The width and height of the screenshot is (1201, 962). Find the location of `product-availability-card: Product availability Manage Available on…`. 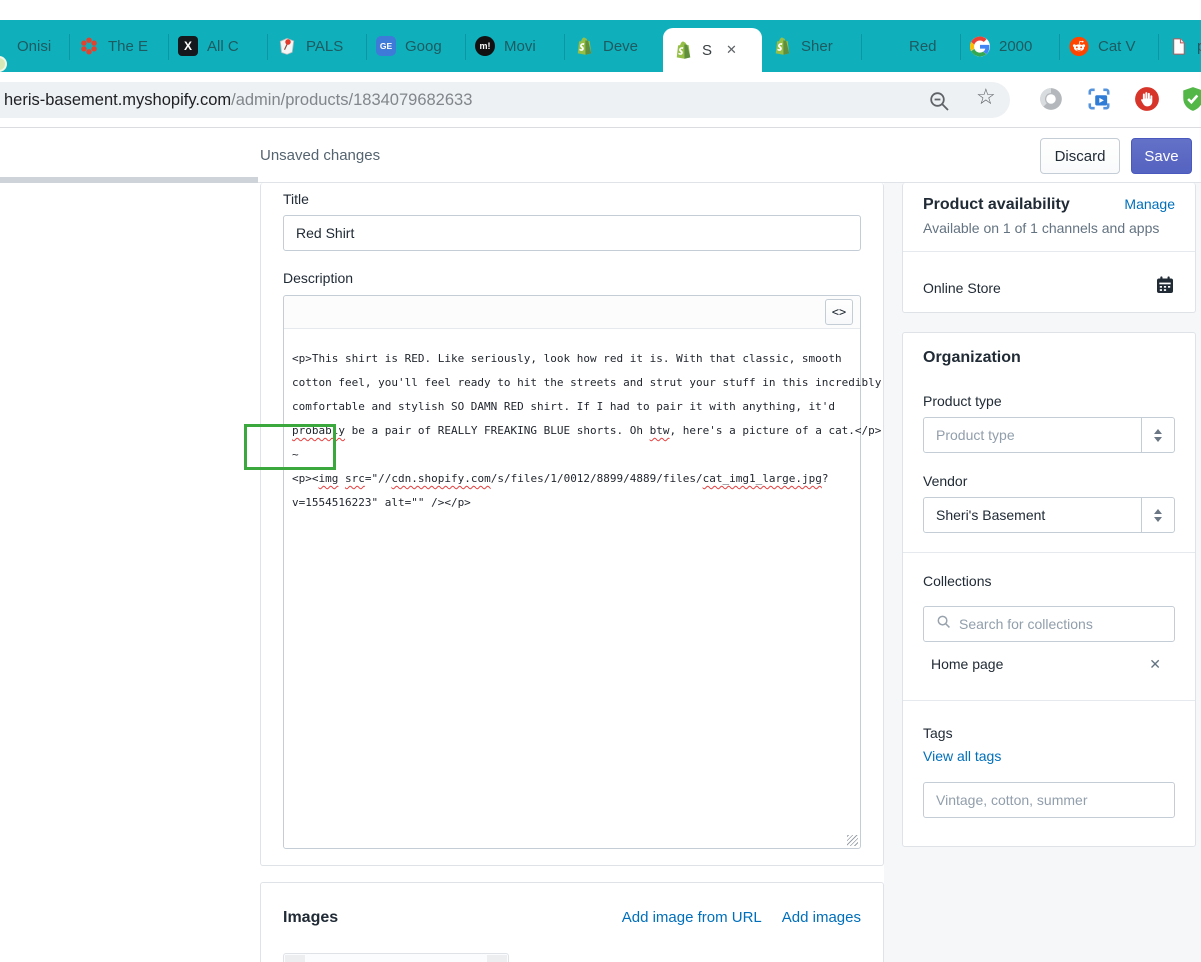

product-availability-card: Product availability Manage Available on… is located at coordinates (1049, 248).